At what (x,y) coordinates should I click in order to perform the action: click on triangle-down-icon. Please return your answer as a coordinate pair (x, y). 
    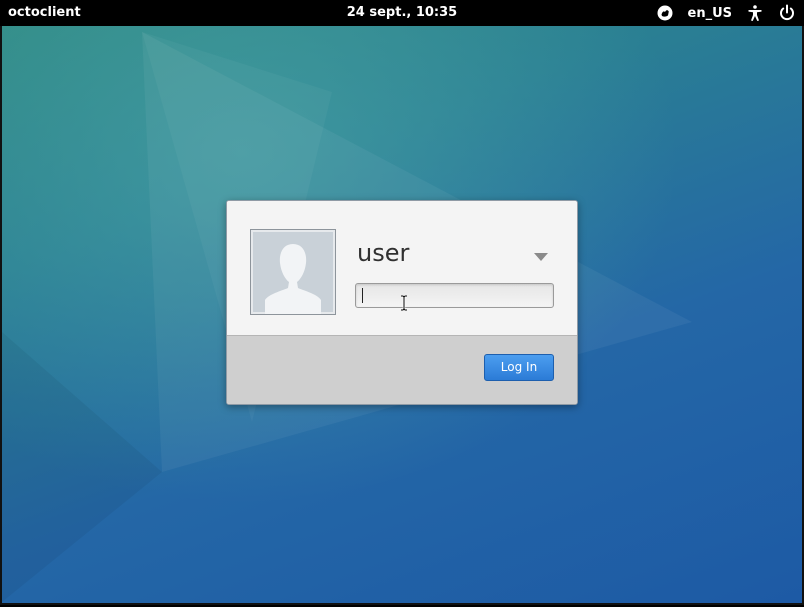
    Looking at the image, I should click on (541, 256).